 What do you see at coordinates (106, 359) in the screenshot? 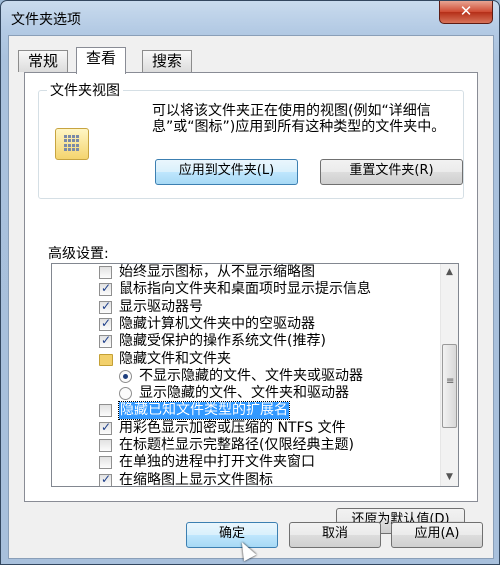
I see `folder-icon` at bounding box center [106, 359].